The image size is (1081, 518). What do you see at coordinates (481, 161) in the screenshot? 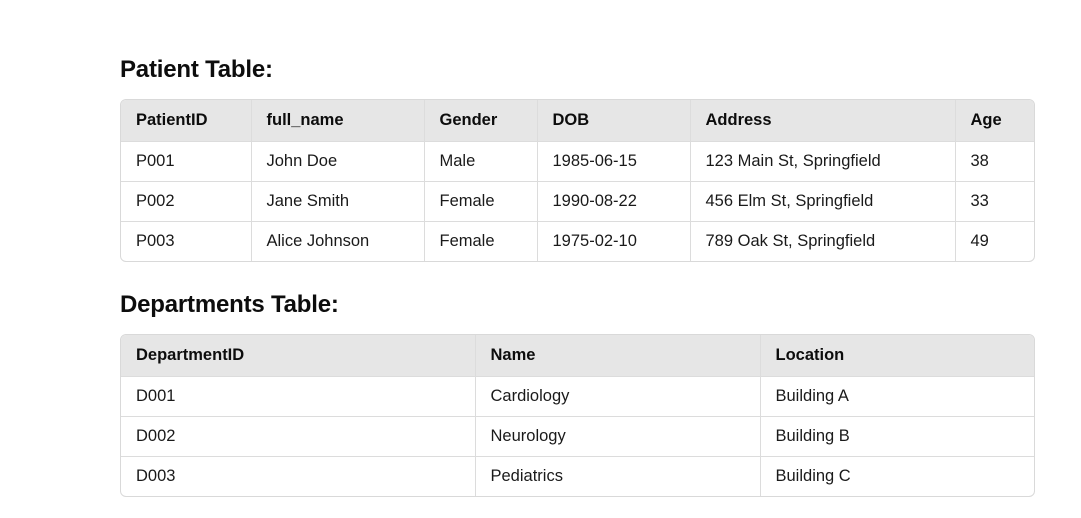
I see `patient-cell-gender: Male` at bounding box center [481, 161].